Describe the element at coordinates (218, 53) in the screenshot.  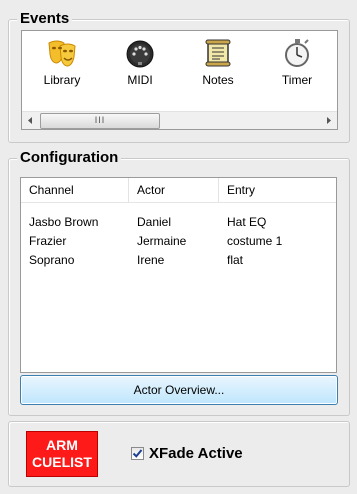
I see `notes-icon` at that location.